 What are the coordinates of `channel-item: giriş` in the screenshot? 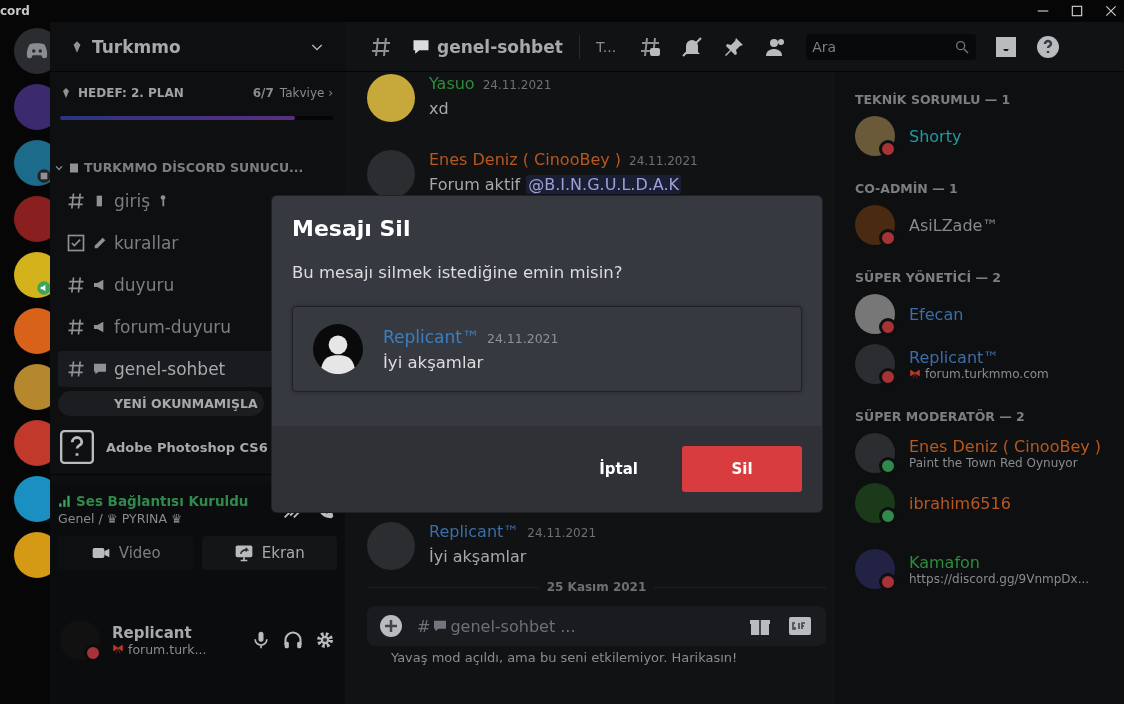 It's located at (166, 201).